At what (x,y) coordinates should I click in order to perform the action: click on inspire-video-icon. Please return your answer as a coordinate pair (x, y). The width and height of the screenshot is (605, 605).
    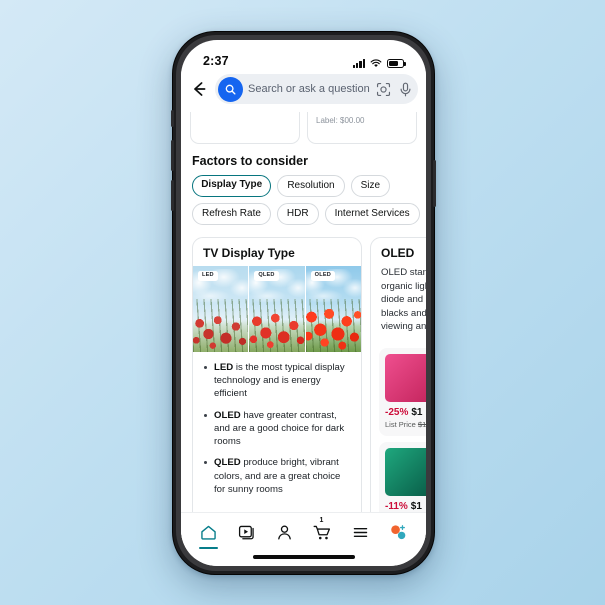
    Looking at the image, I should click on (246, 532).